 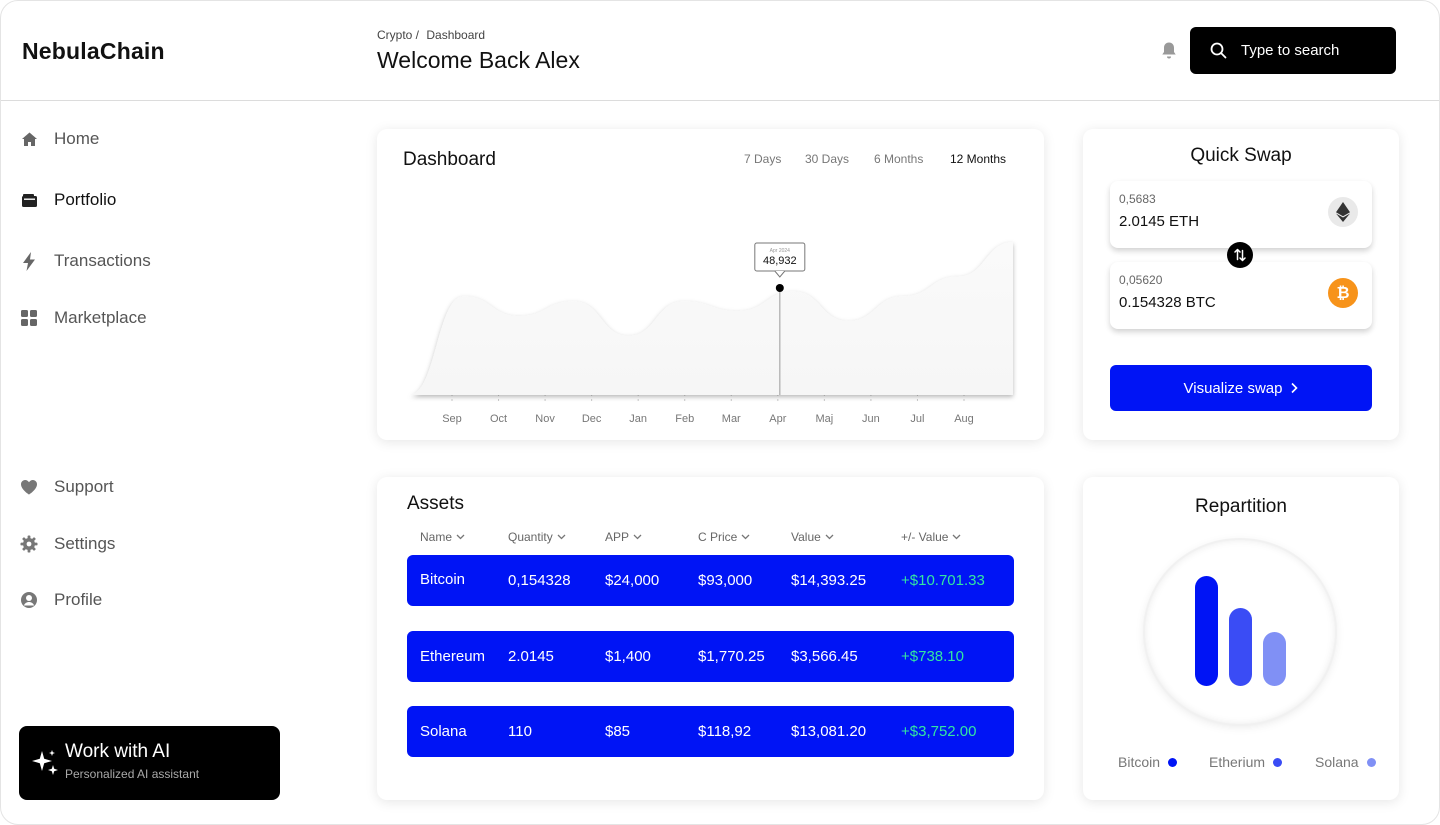 I want to click on breadcrumb-crypto: Crypto /, so click(x=398, y=35).